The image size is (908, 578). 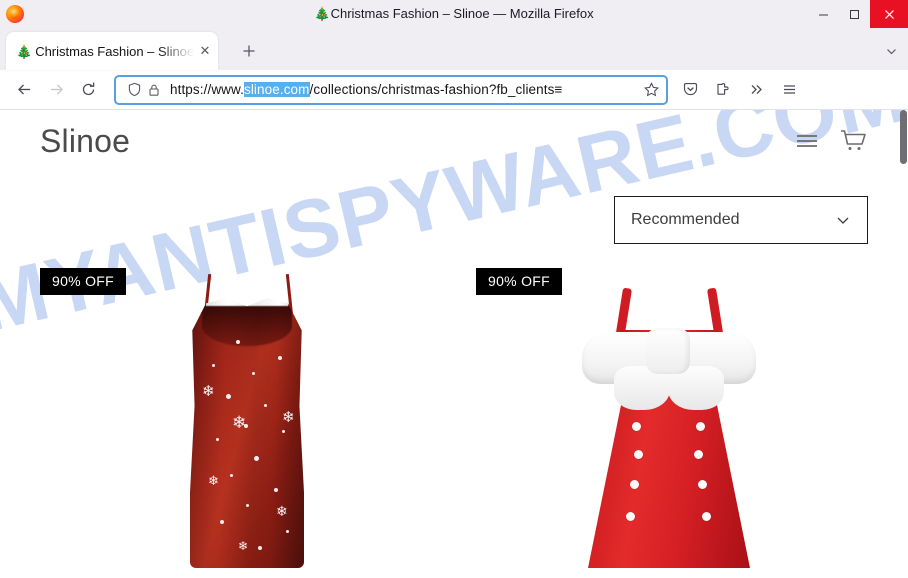 What do you see at coordinates (669, 472) in the screenshot?
I see `dress2-skirt` at bounding box center [669, 472].